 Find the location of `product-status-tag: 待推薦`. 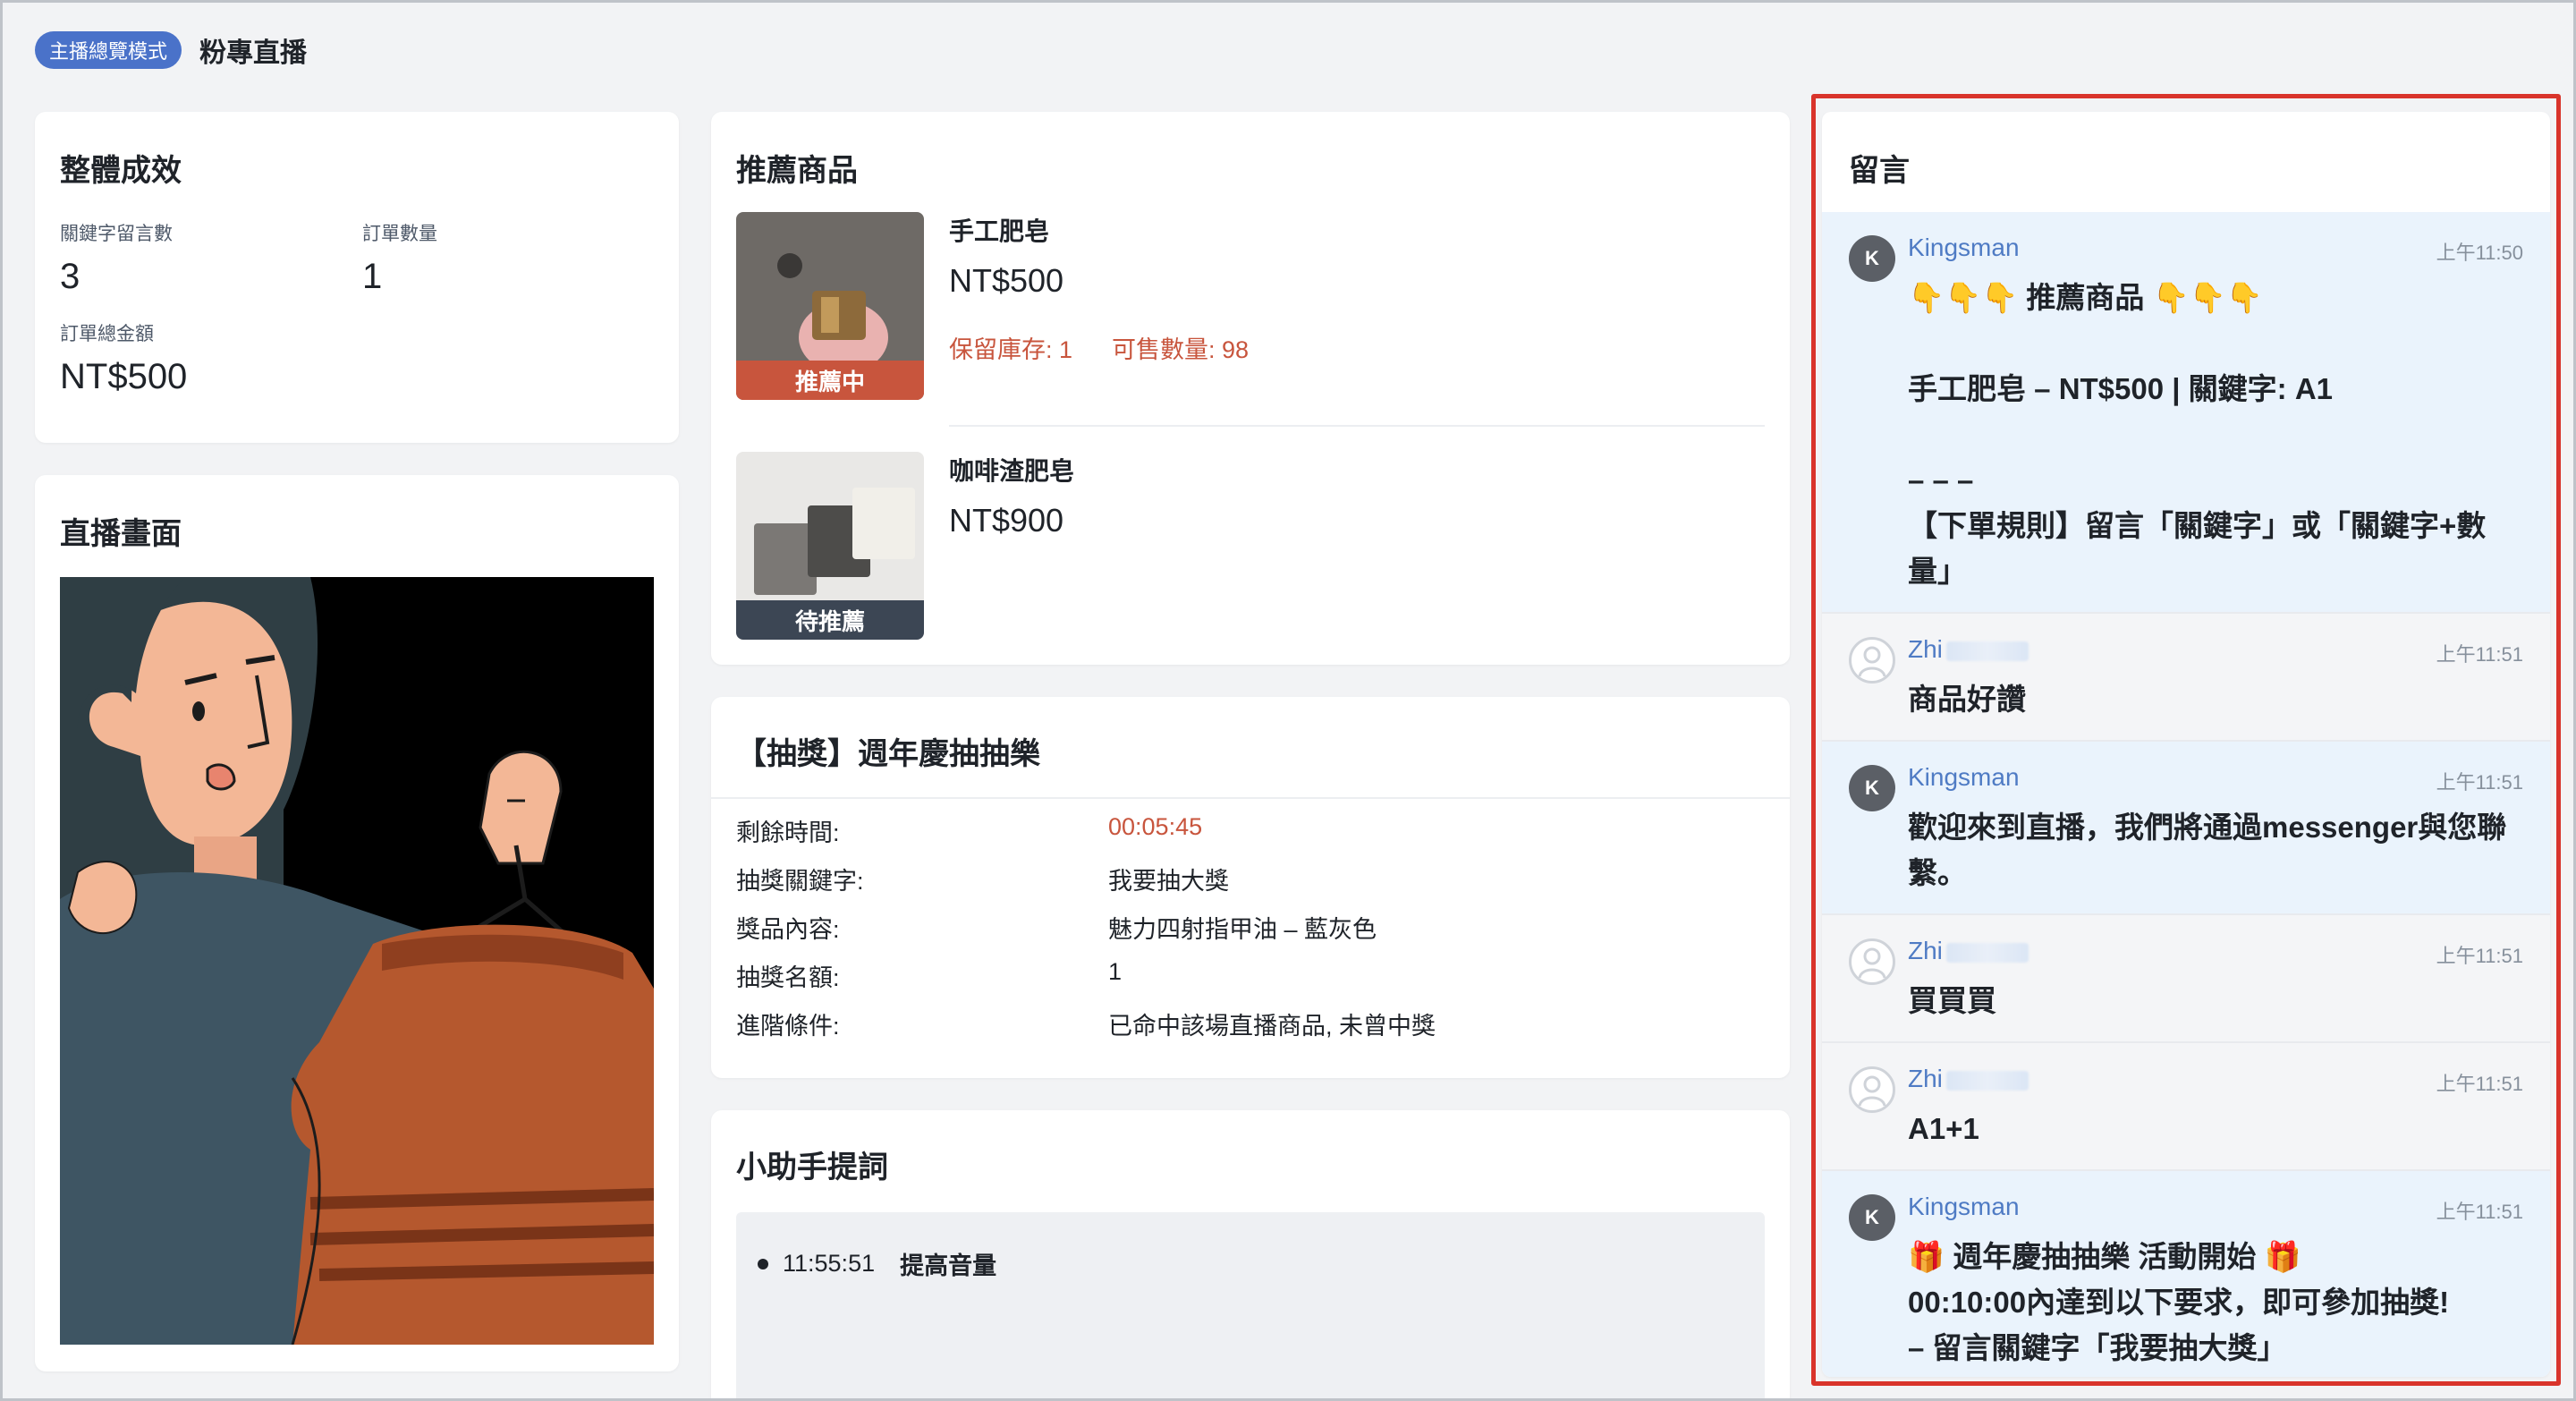

product-status-tag: 待推薦 is located at coordinates (830, 620).